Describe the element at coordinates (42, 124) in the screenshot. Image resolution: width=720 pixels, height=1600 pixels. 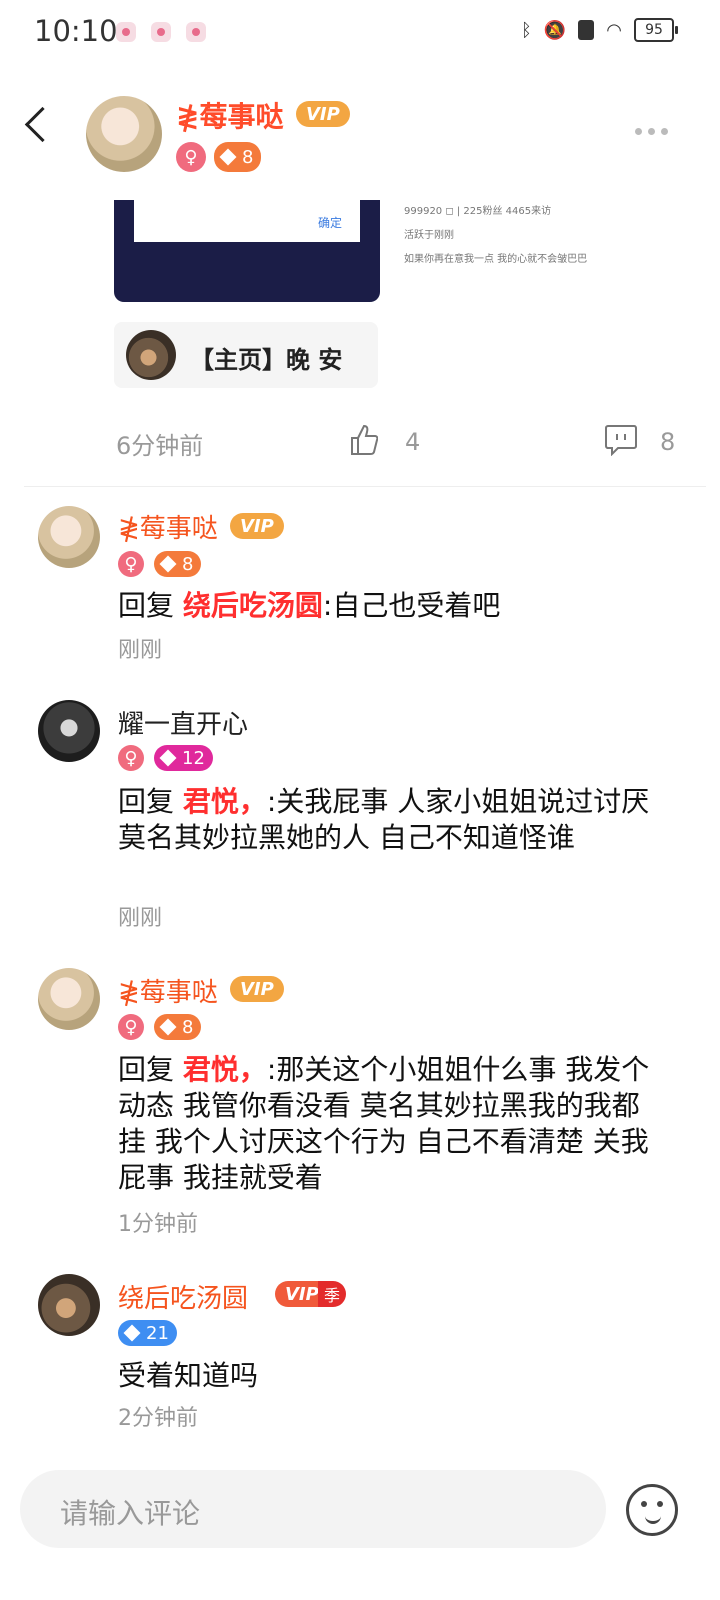
I see `back-arrow-icon` at that location.